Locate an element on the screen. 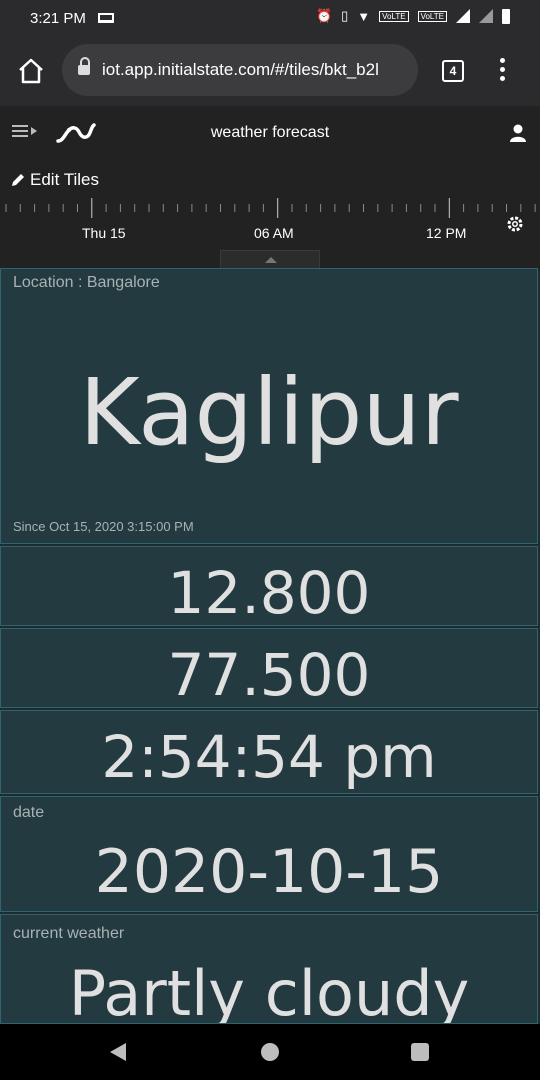  lock-icon is located at coordinates (84, 67).